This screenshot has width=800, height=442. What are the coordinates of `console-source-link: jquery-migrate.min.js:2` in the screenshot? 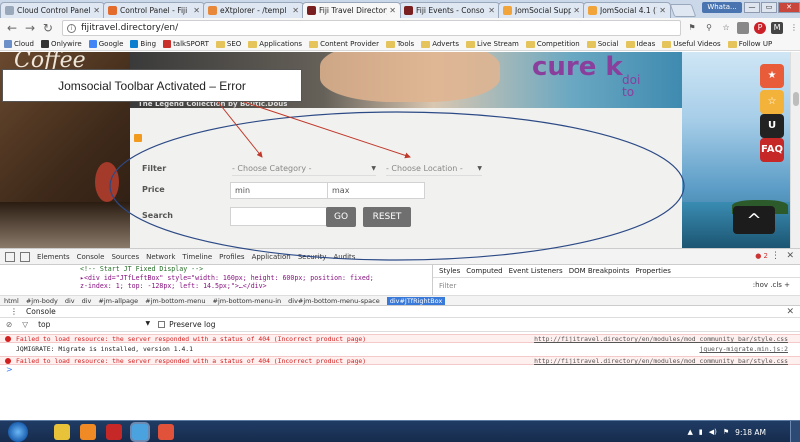 It's located at (744, 349).